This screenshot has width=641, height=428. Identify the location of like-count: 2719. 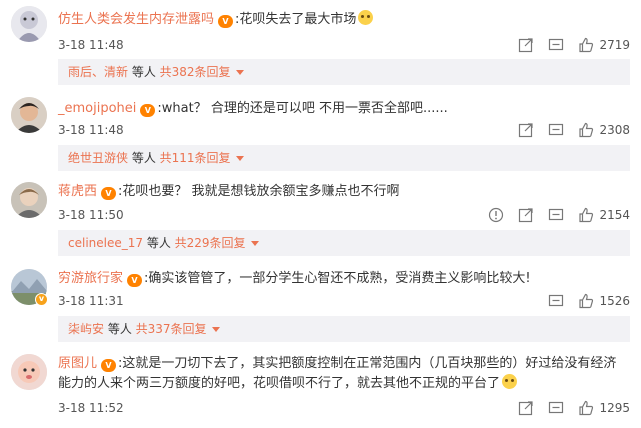
(614, 45).